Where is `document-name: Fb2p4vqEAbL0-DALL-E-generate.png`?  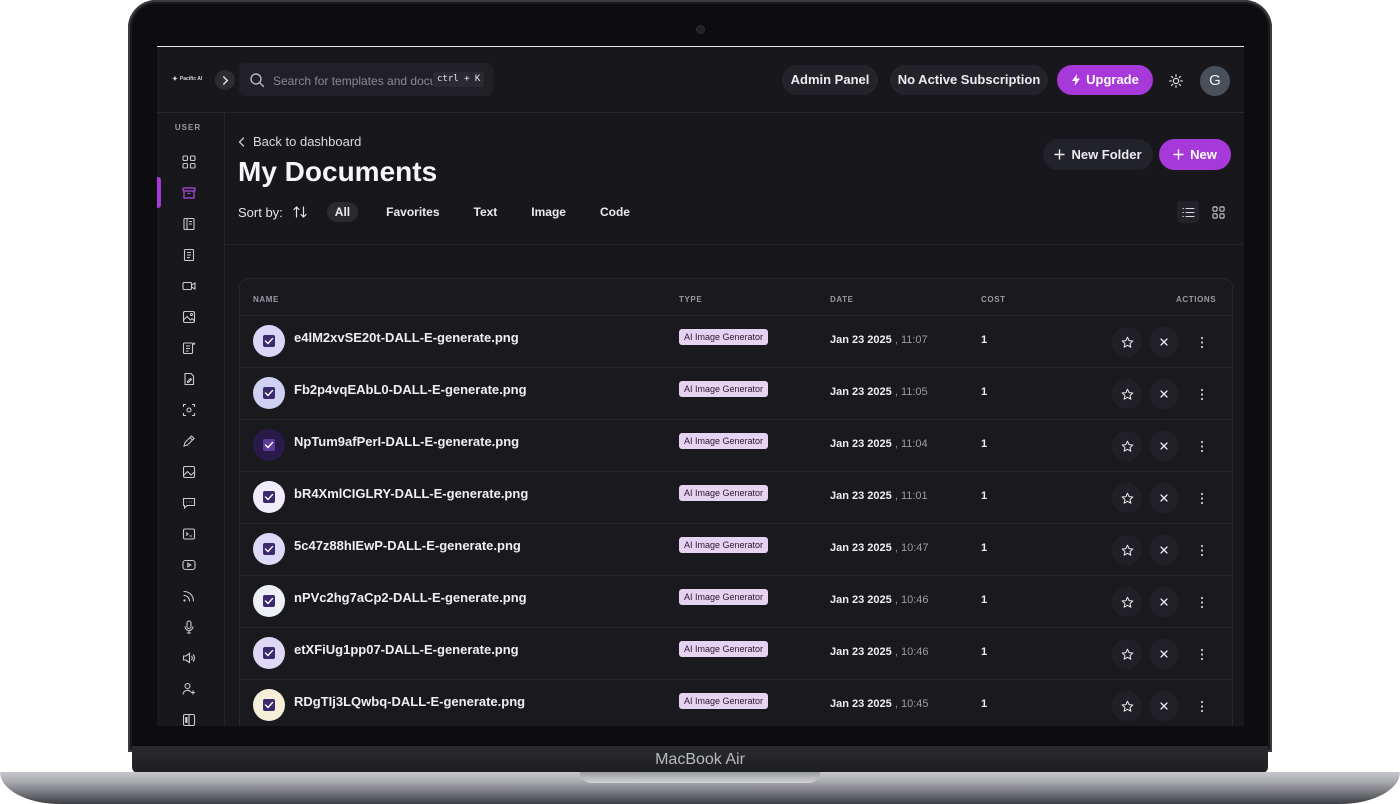
document-name: Fb2p4vqEAbL0-DALL-E-generate.png is located at coordinates (410, 389).